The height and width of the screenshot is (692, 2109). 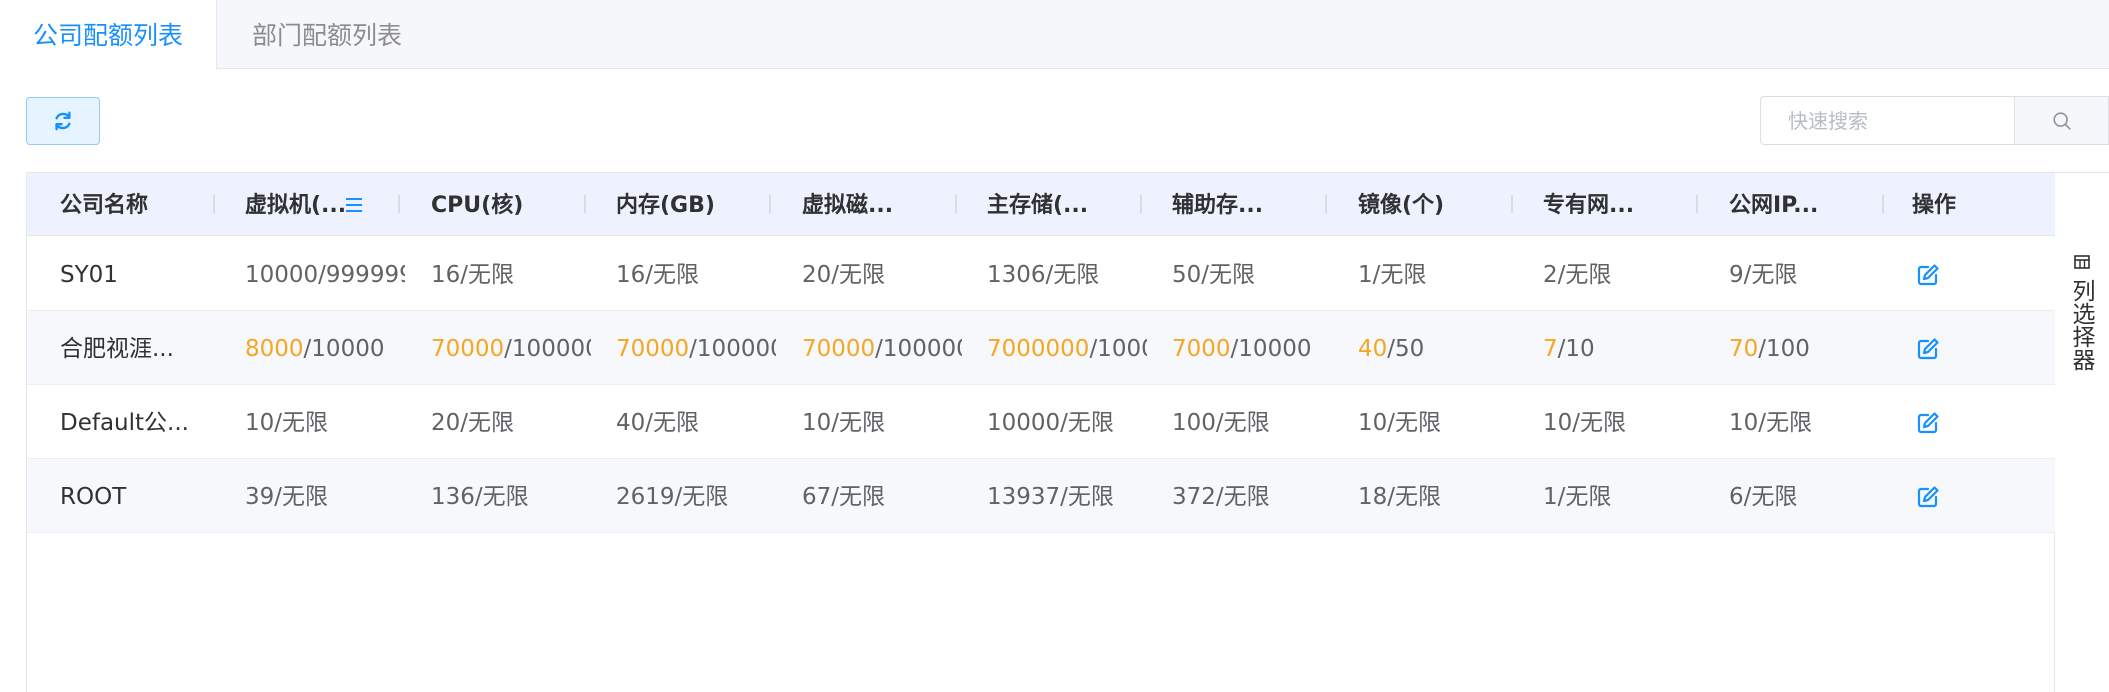 I want to click on column-header: 公司名称, so click(x=104, y=205).